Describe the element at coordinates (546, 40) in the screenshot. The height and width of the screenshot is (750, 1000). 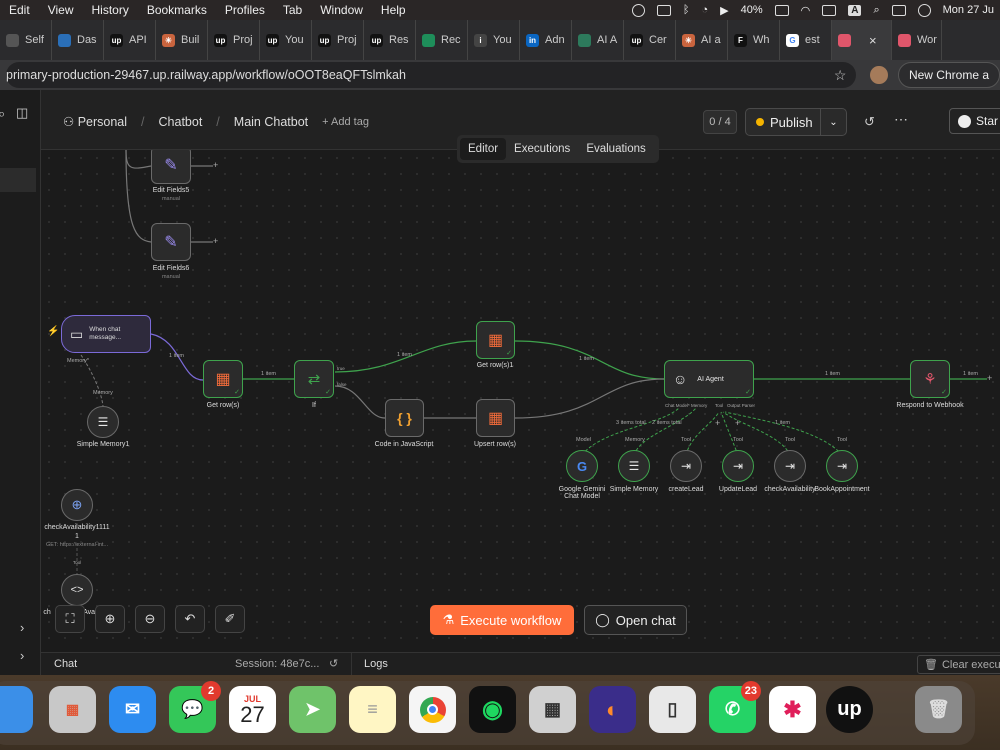
I see `browser-tab: in Adn` at that location.